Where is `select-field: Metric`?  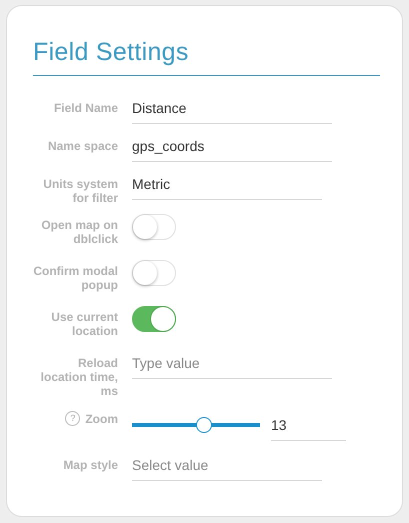
select-field: Metric is located at coordinates (227, 188).